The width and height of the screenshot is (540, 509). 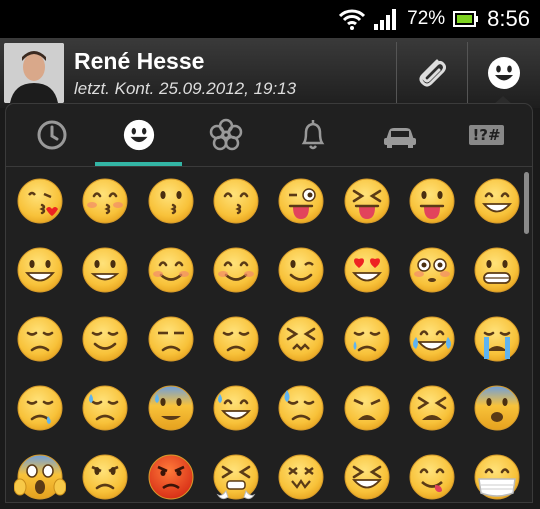 I want to click on relaxed-face-icon, so click(x=236, y=270).